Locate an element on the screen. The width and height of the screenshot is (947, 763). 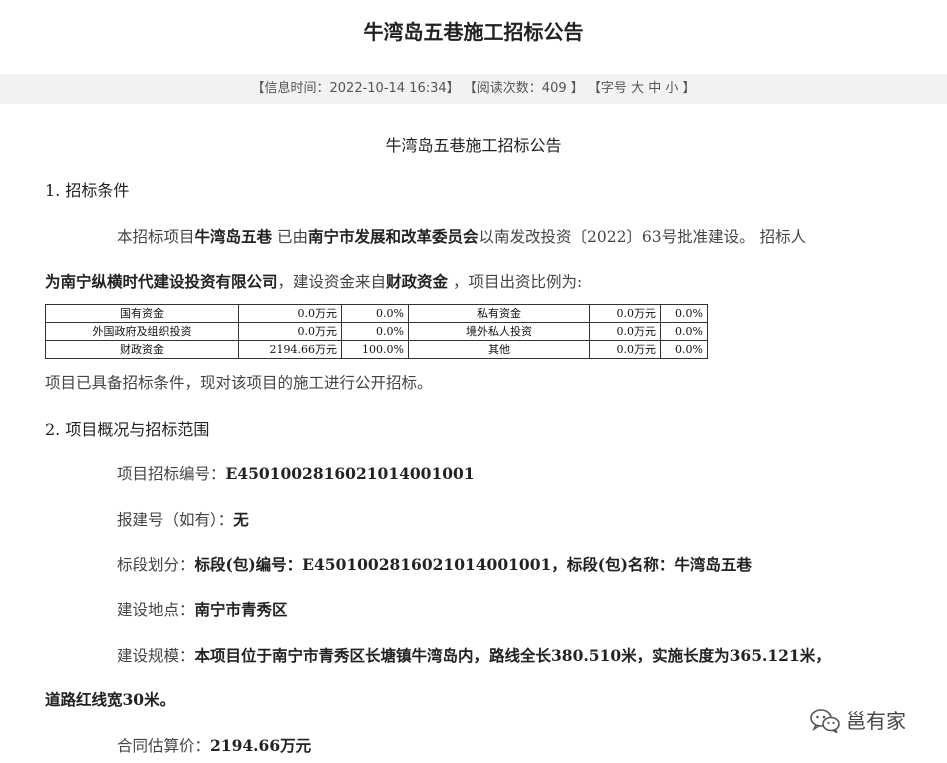
contract-price: 合同估算价：2194.66万元 is located at coordinates (532, 746).